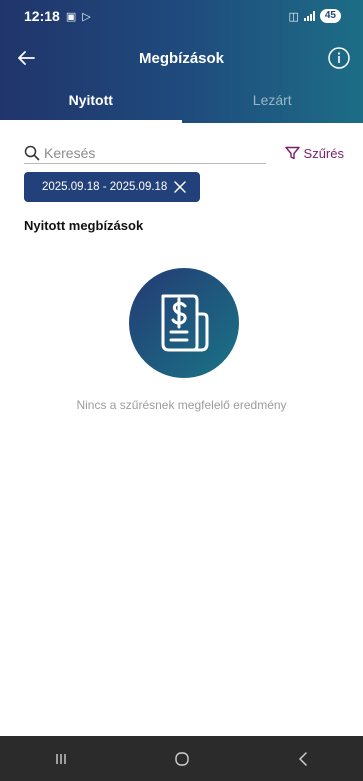  I want to click on tab-label: Nyitott, so click(90, 100).